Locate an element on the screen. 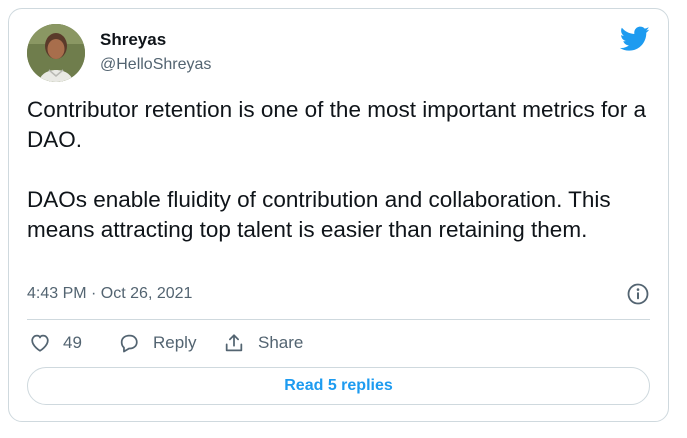  reply-button: Reply is located at coordinates (157, 343).